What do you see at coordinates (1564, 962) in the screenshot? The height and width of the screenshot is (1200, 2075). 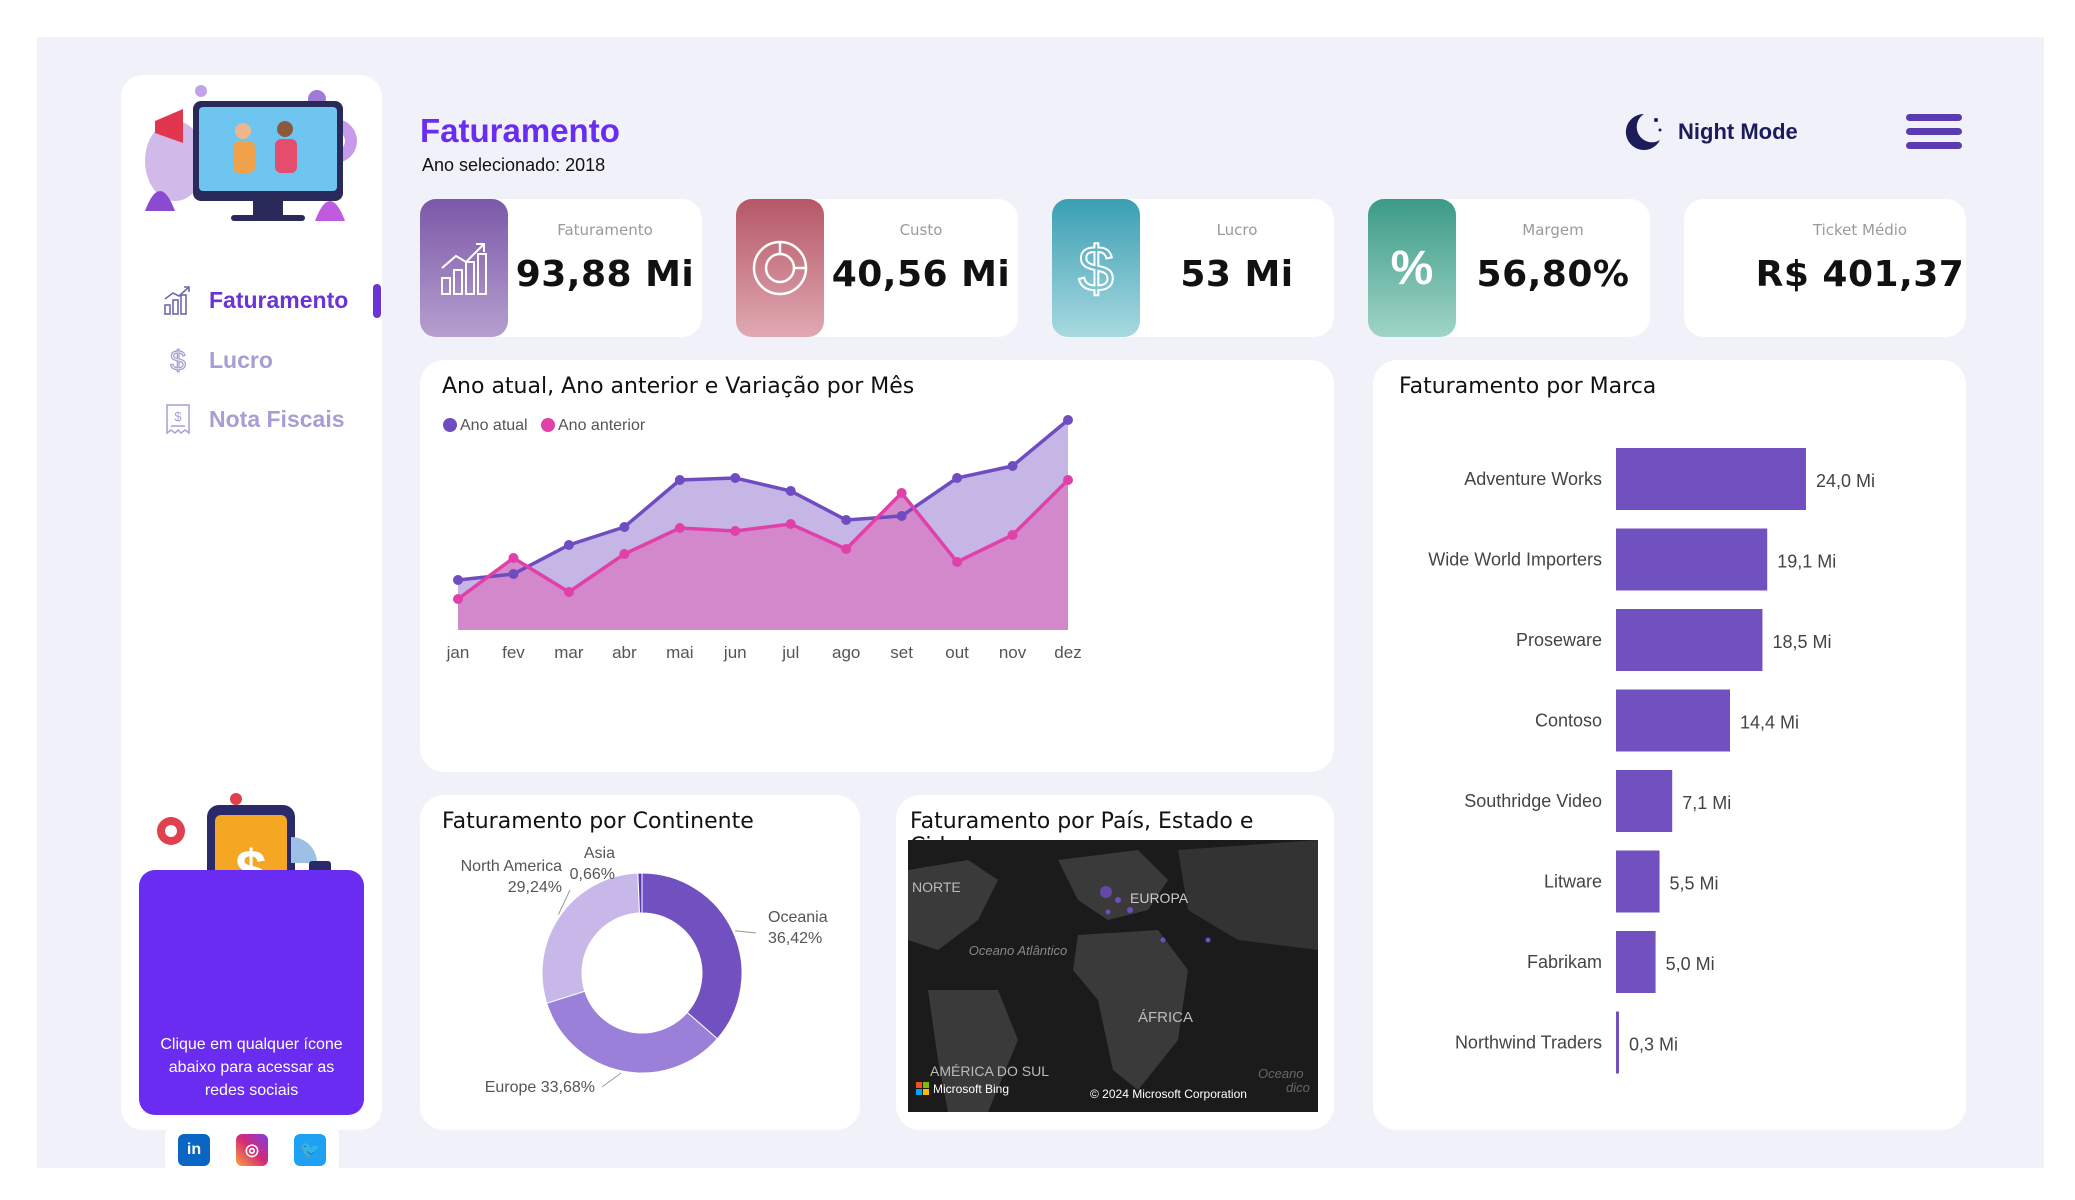 I see `category-label: Fabrikam` at bounding box center [1564, 962].